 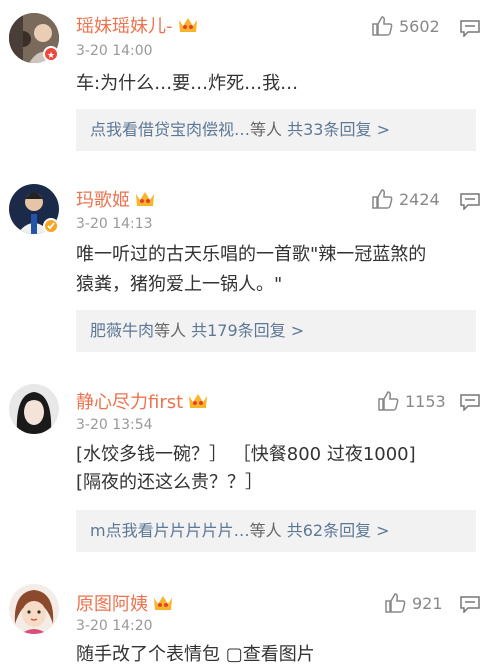 What do you see at coordinates (122, 330) in the screenshot?
I see `reply-user-link: 肥薇牛肉` at bounding box center [122, 330].